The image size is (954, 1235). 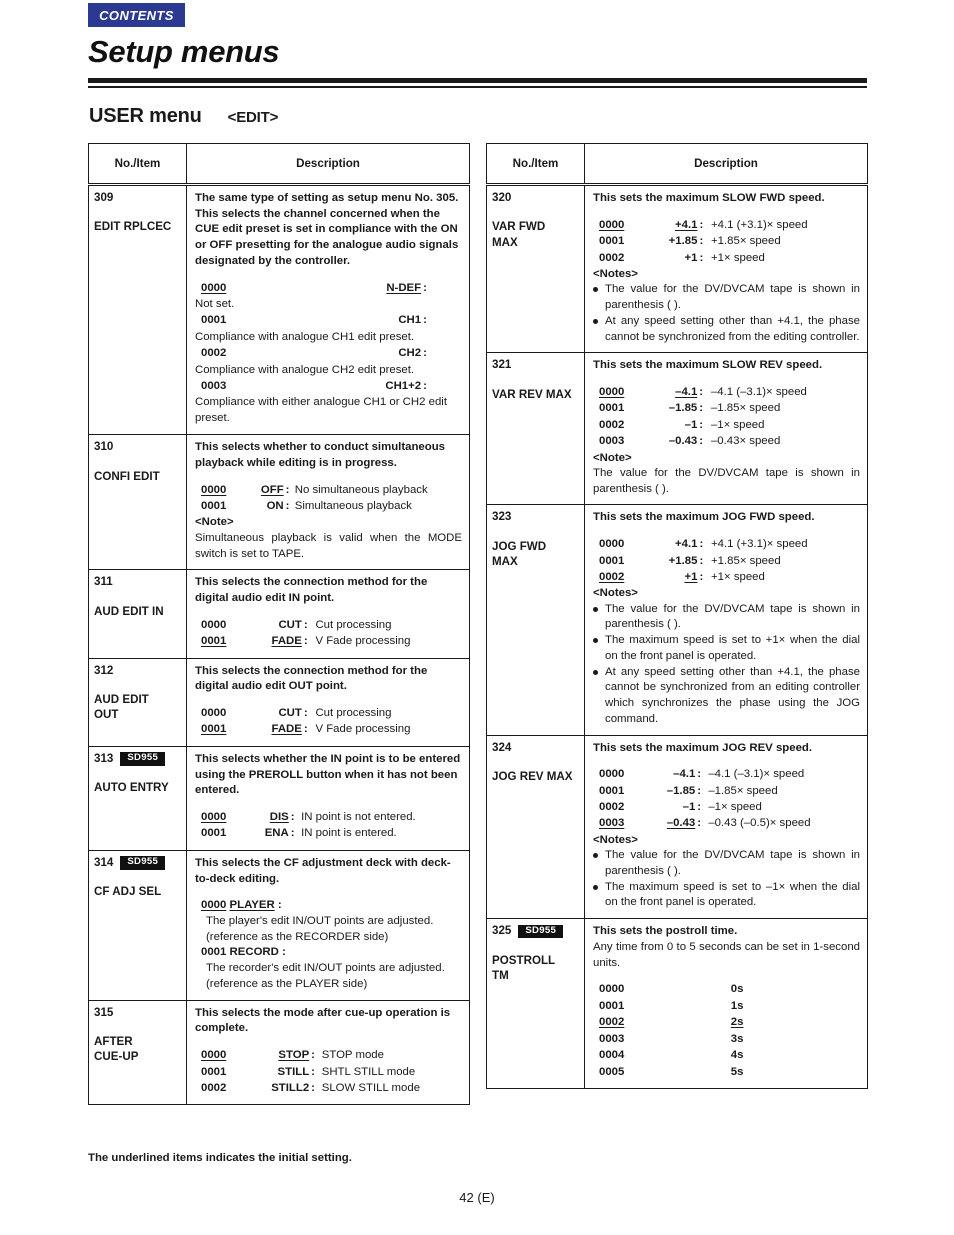 What do you see at coordinates (535, 268) in the screenshot?
I see `no-item-cell: 320 VAR FWD MAX` at bounding box center [535, 268].